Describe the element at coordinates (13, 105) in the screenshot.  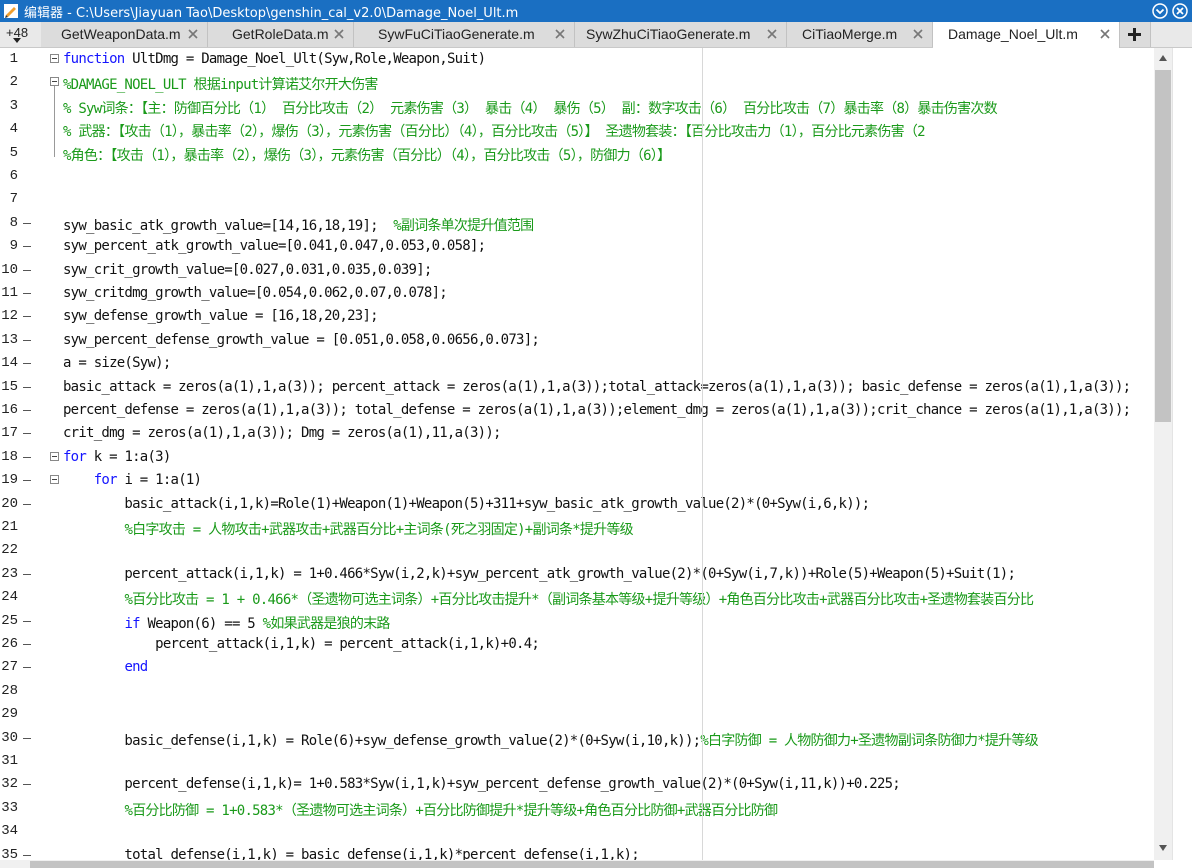
I see `line-number: 3` at that location.